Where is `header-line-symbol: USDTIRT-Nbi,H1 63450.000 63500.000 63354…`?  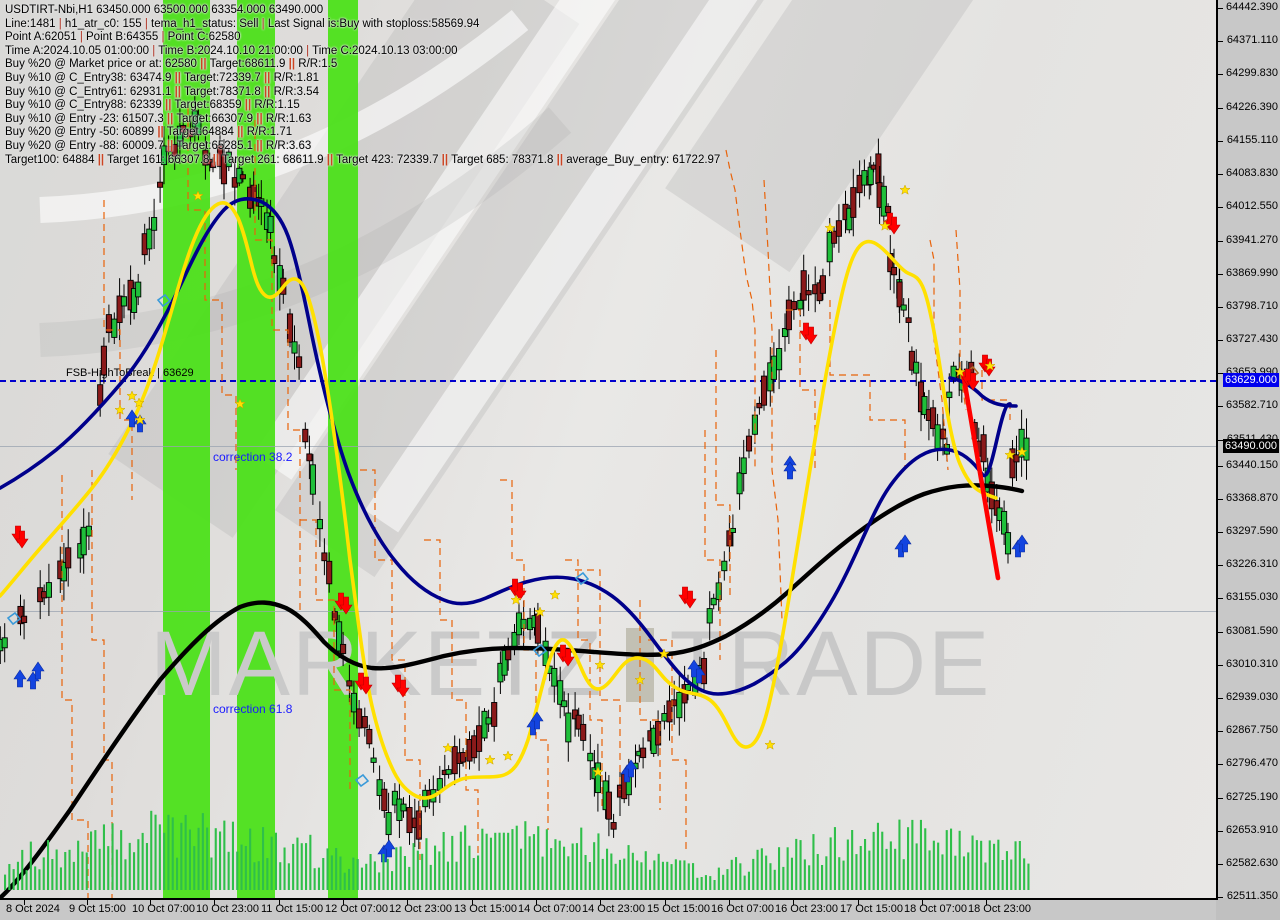 header-line-symbol: USDTIRT-Nbi,H1 63450.000 63500.000 63354… is located at coordinates (164, 10).